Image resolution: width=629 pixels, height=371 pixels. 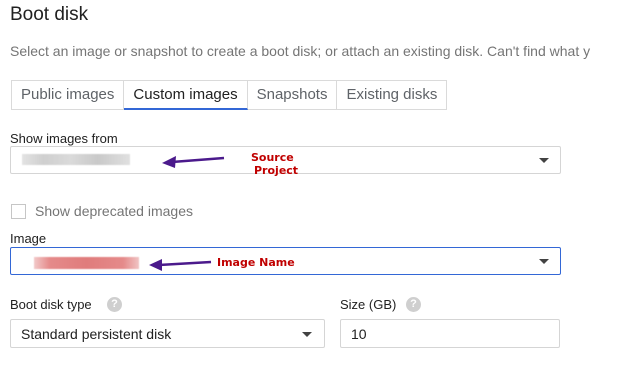 What do you see at coordinates (292, 95) in the screenshot?
I see `tab-snapshots: Snapshots` at bounding box center [292, 95].